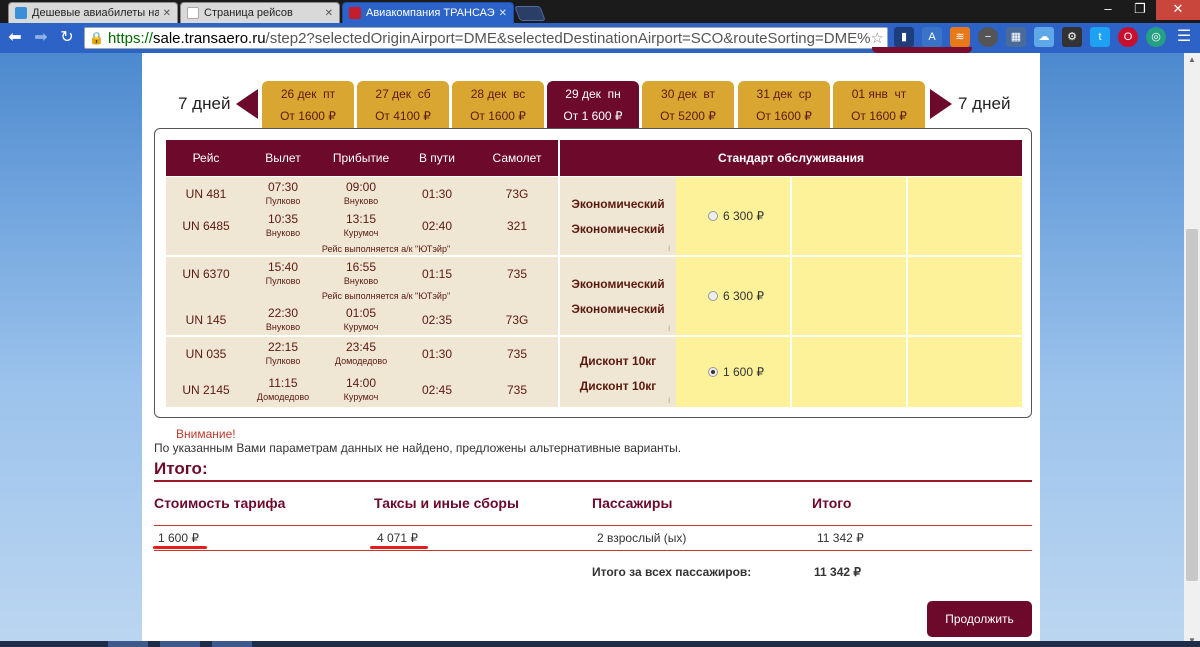  Describe the element at coordinates (361, 201) in the screenshot. I see `arr-airport: Внуково` at that location.